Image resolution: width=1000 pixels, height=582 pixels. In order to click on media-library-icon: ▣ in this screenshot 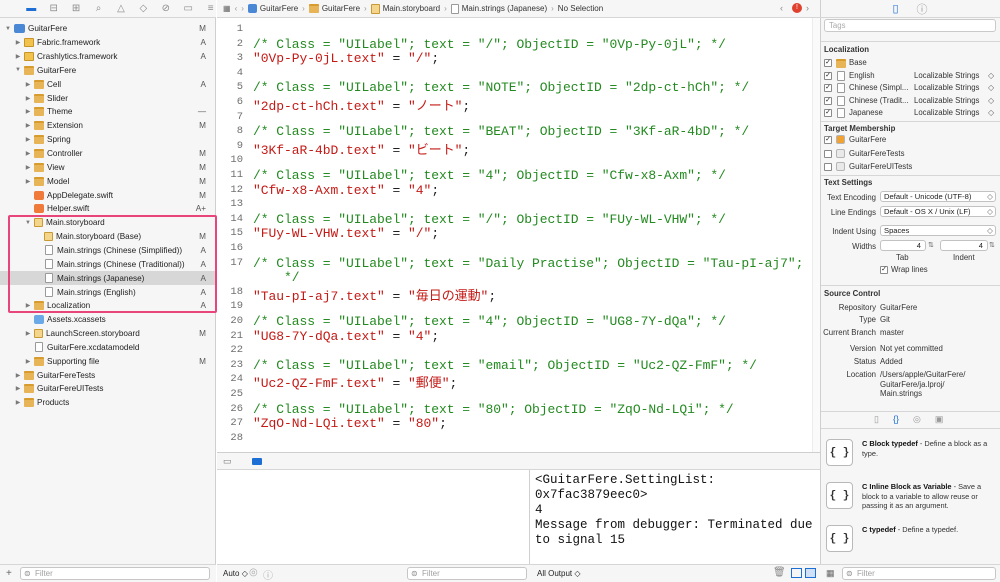, I will do `click(939, 419)`.